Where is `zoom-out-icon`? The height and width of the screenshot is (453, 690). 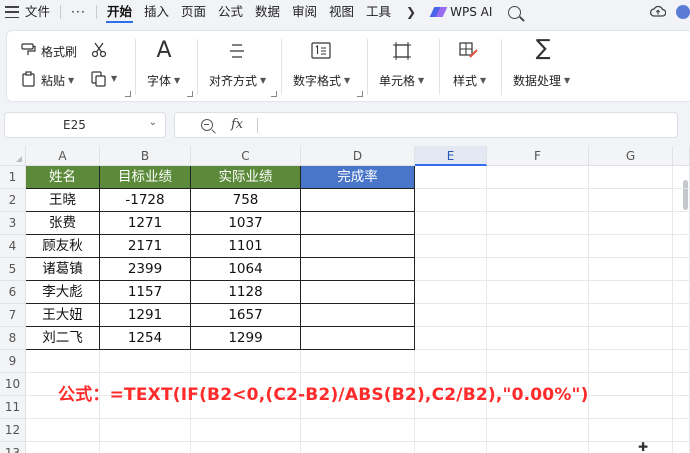 zoom-out-icon is located at coordinates (207, 125).